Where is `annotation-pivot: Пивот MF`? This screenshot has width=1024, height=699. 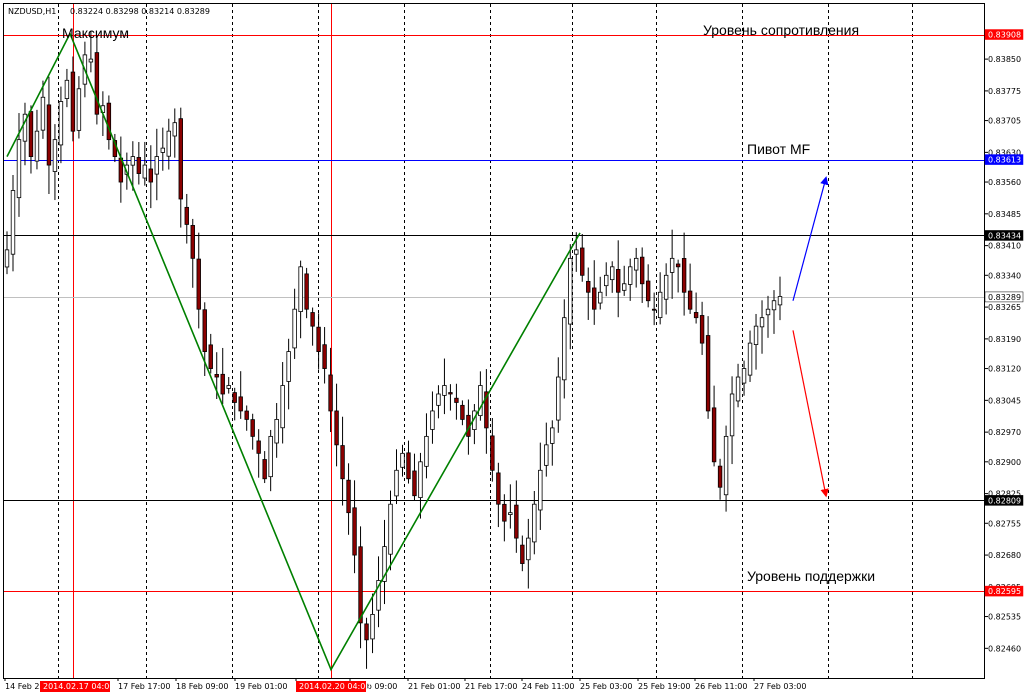
annotation-pivot: Пивот MF is located at coordinates (778, 149).